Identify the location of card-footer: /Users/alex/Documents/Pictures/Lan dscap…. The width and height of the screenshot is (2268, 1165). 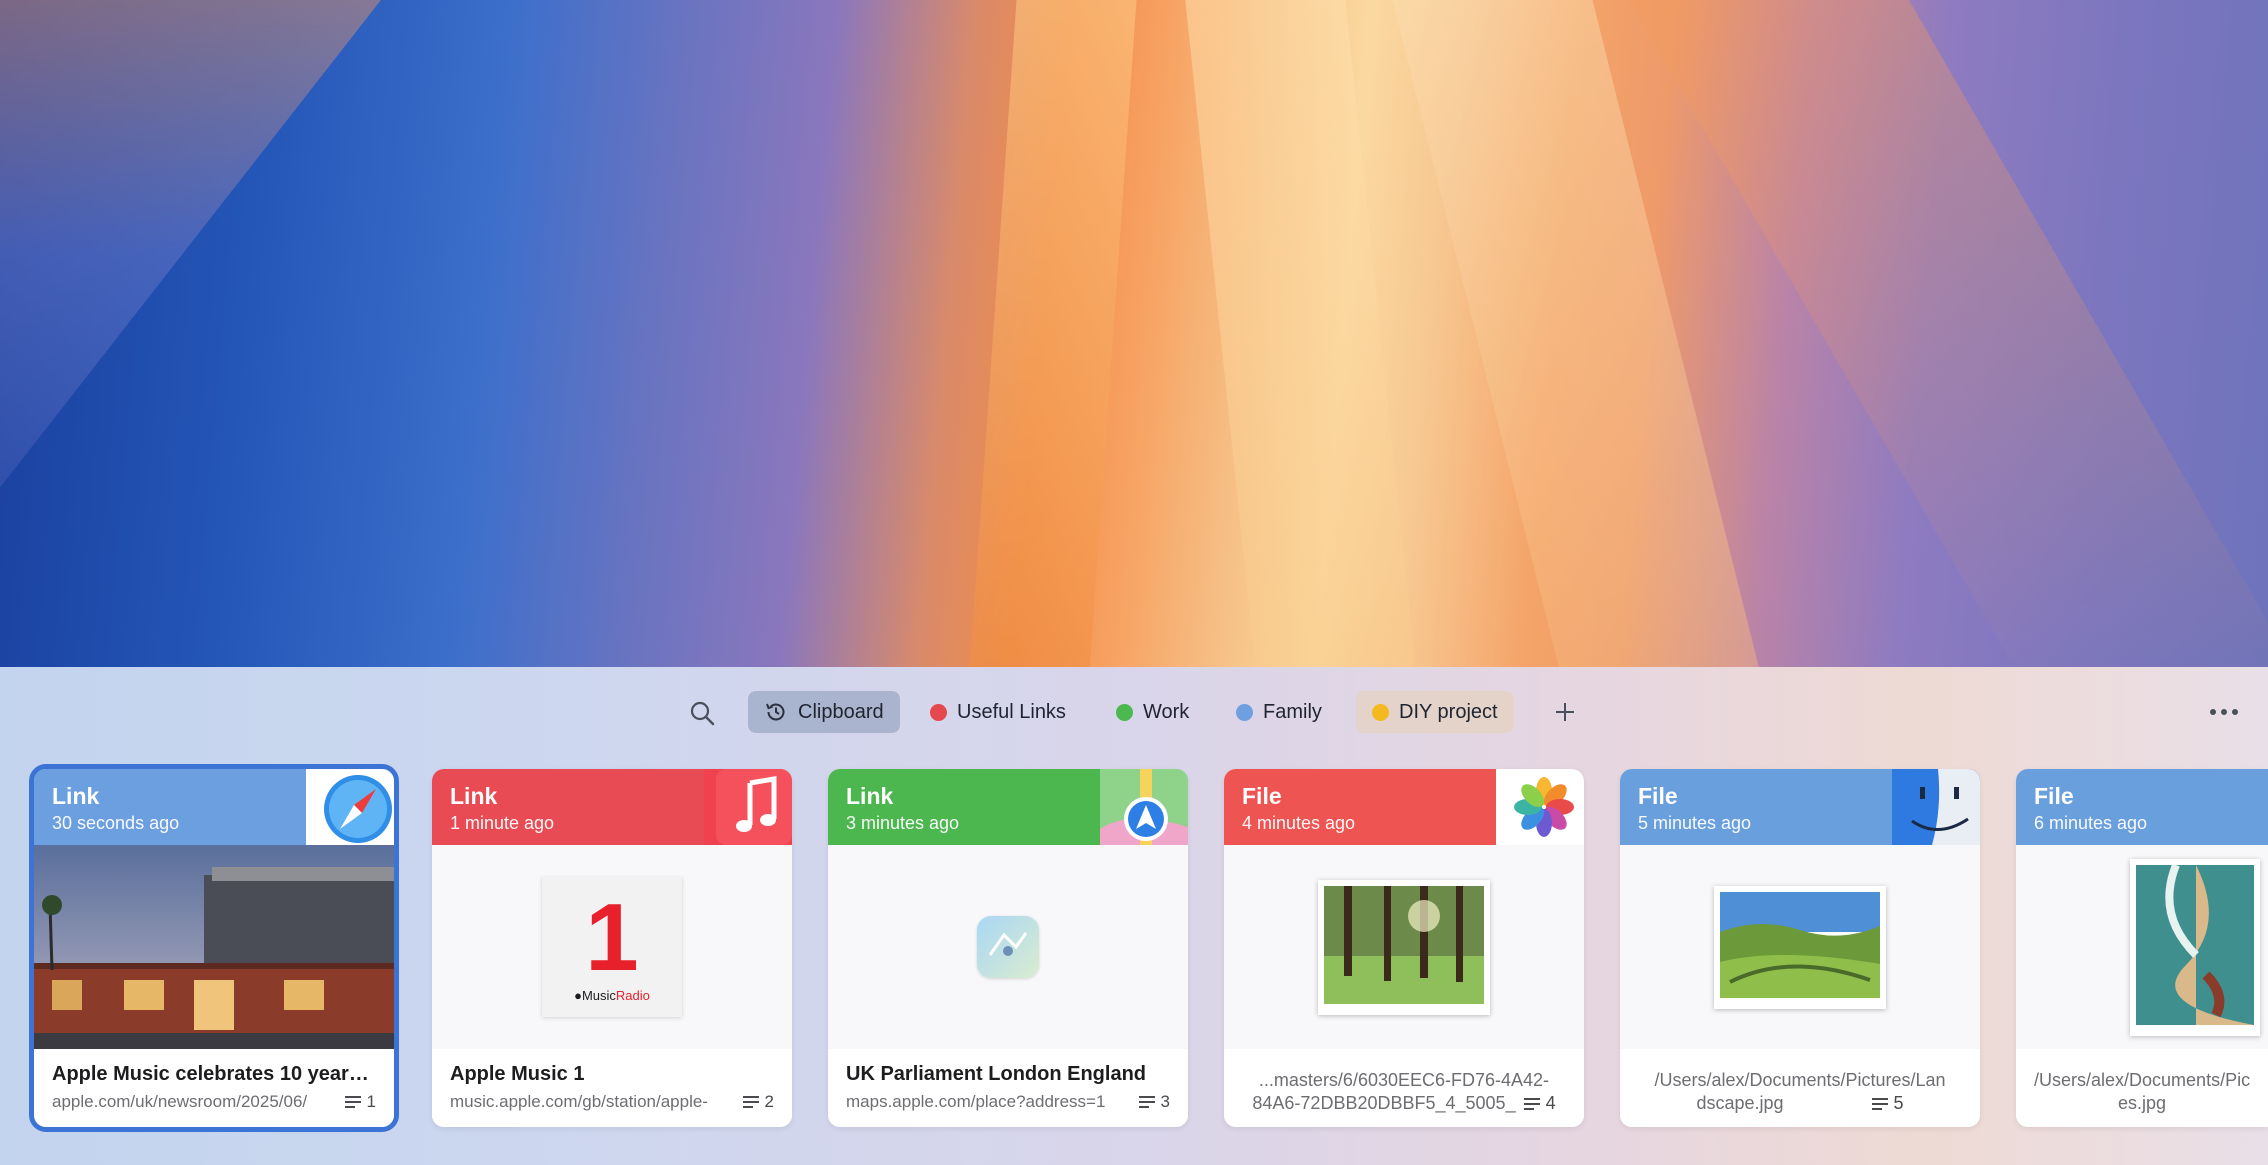
(1800, 1088).